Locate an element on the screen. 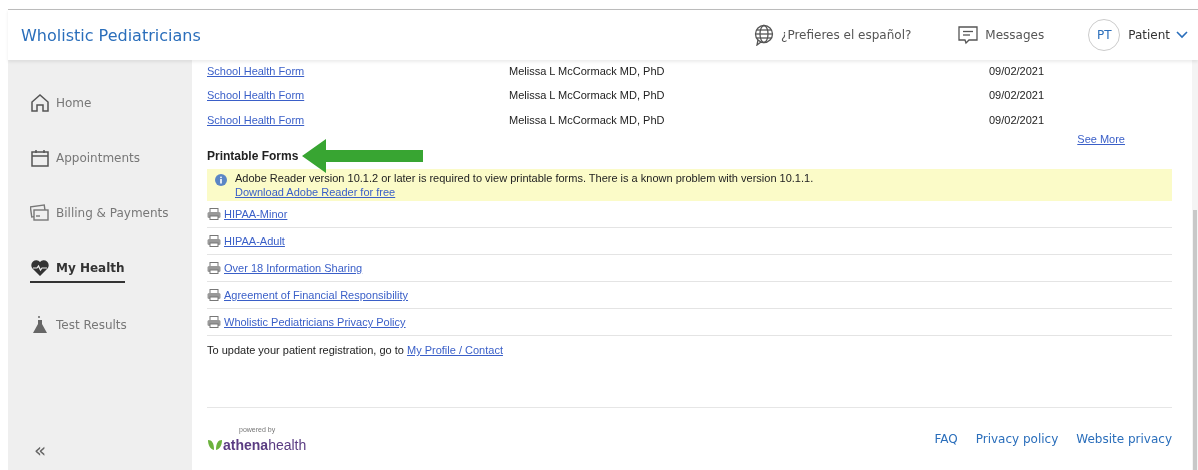 The image size is (1198, 470). practice-name: Wholistic Pediatricians is located at coordinates (111, 35).